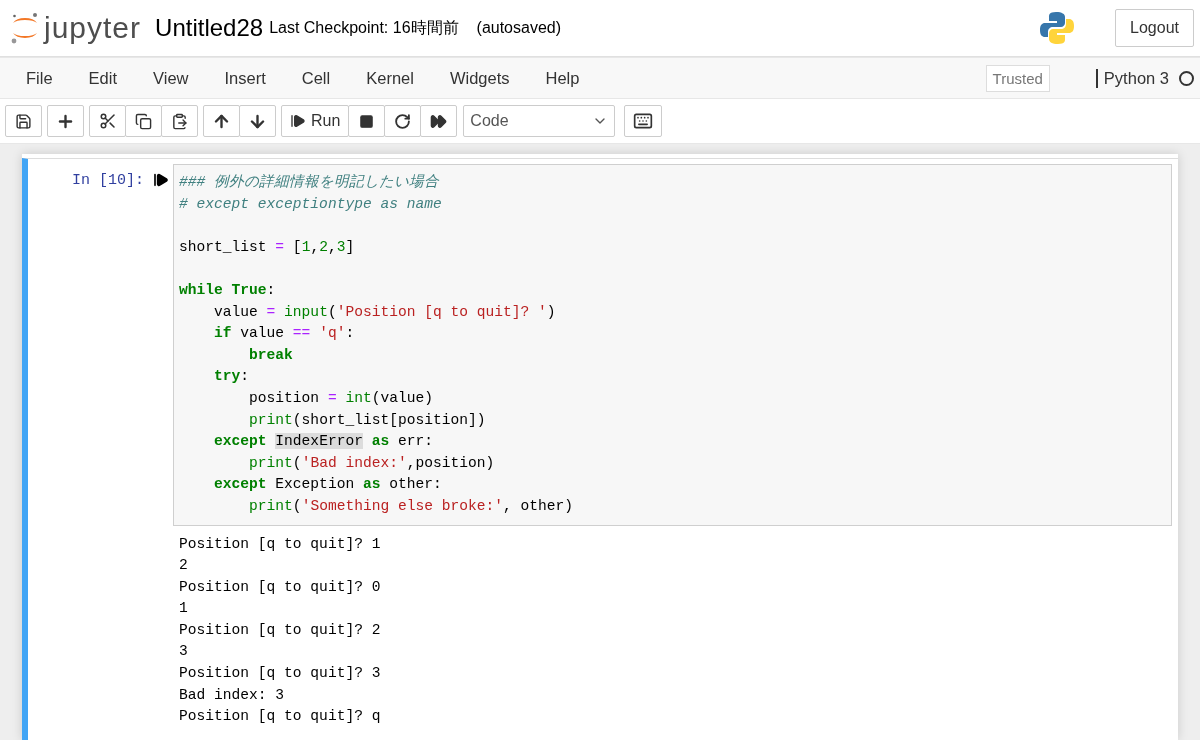 The width and height of the screenshot is (1200, 740). What do you see at coordinates (1017, 78) in the screenshot?
I see `trusted-indicator: Trusted` at bounding box center [1017, 78].